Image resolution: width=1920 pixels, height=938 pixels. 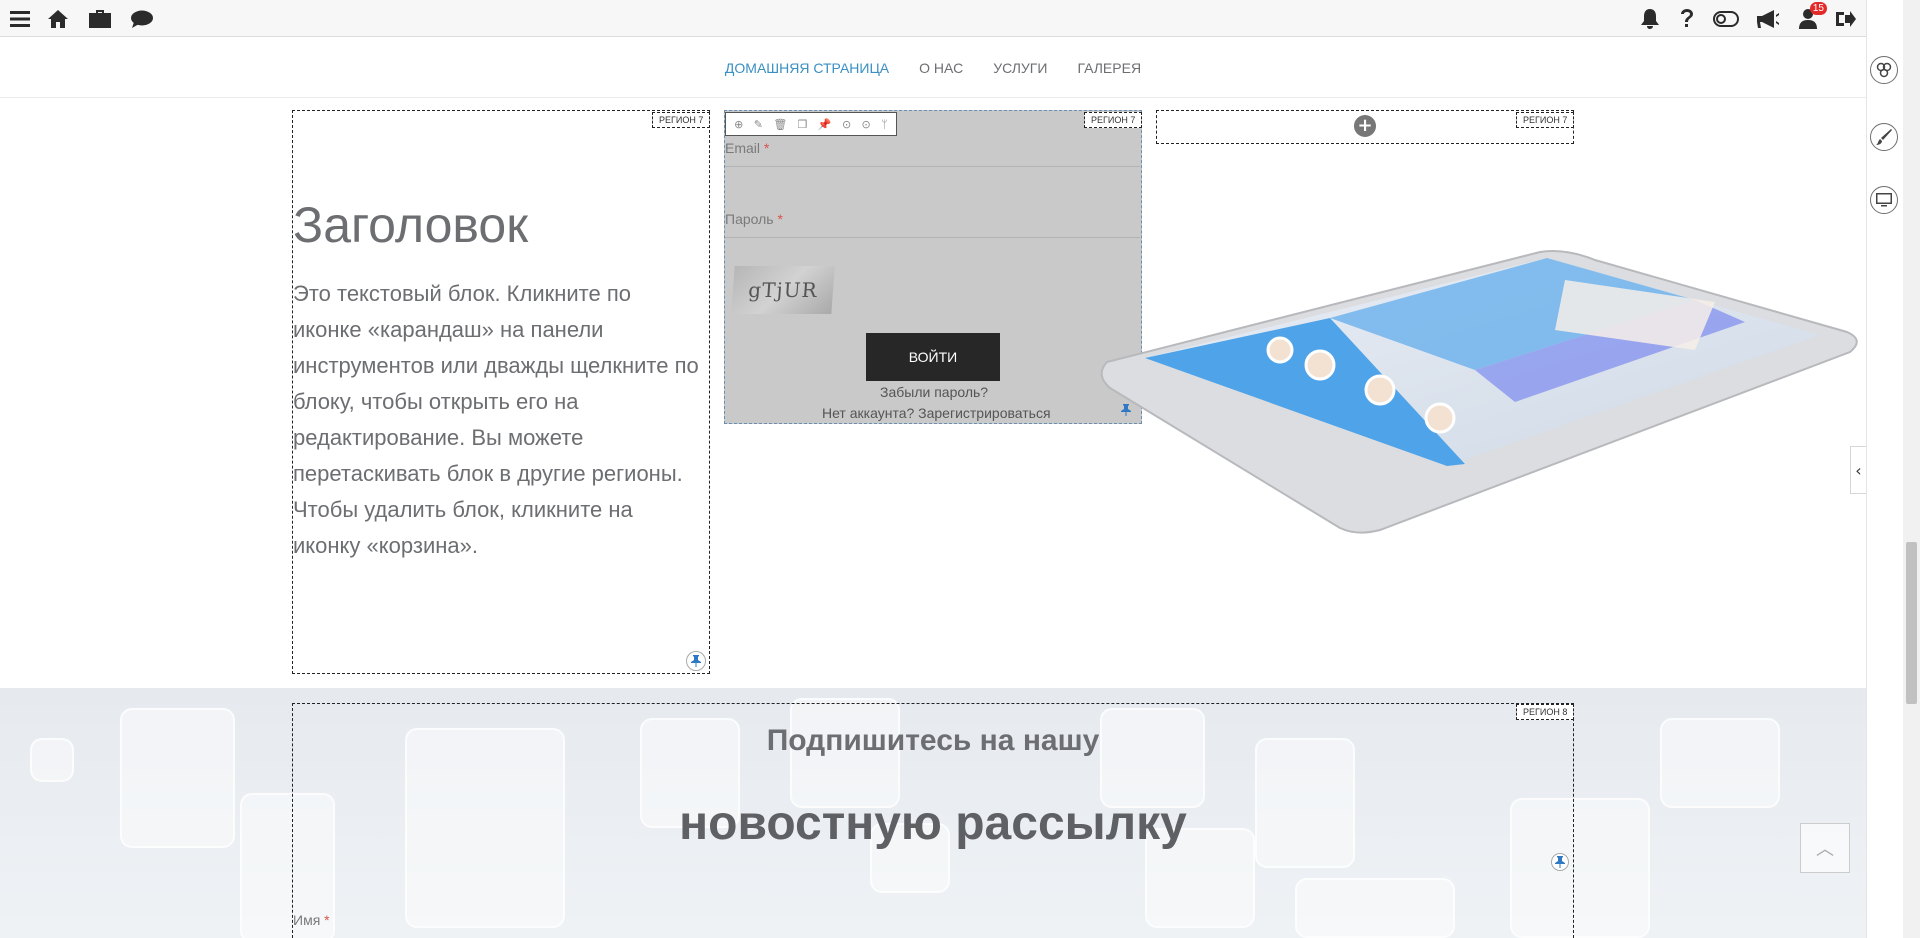 I want to click on name-label: Имя *, so click(x=311, y=920).